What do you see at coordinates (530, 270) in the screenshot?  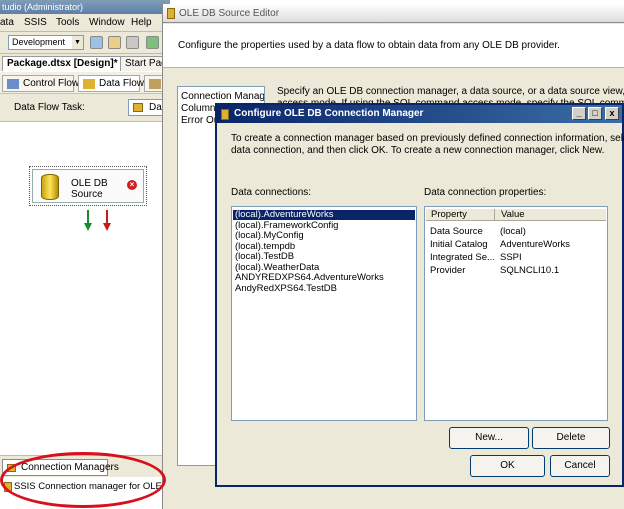 I see `property-value: SQLNCLI10.1` at bounding box center [530, 270].